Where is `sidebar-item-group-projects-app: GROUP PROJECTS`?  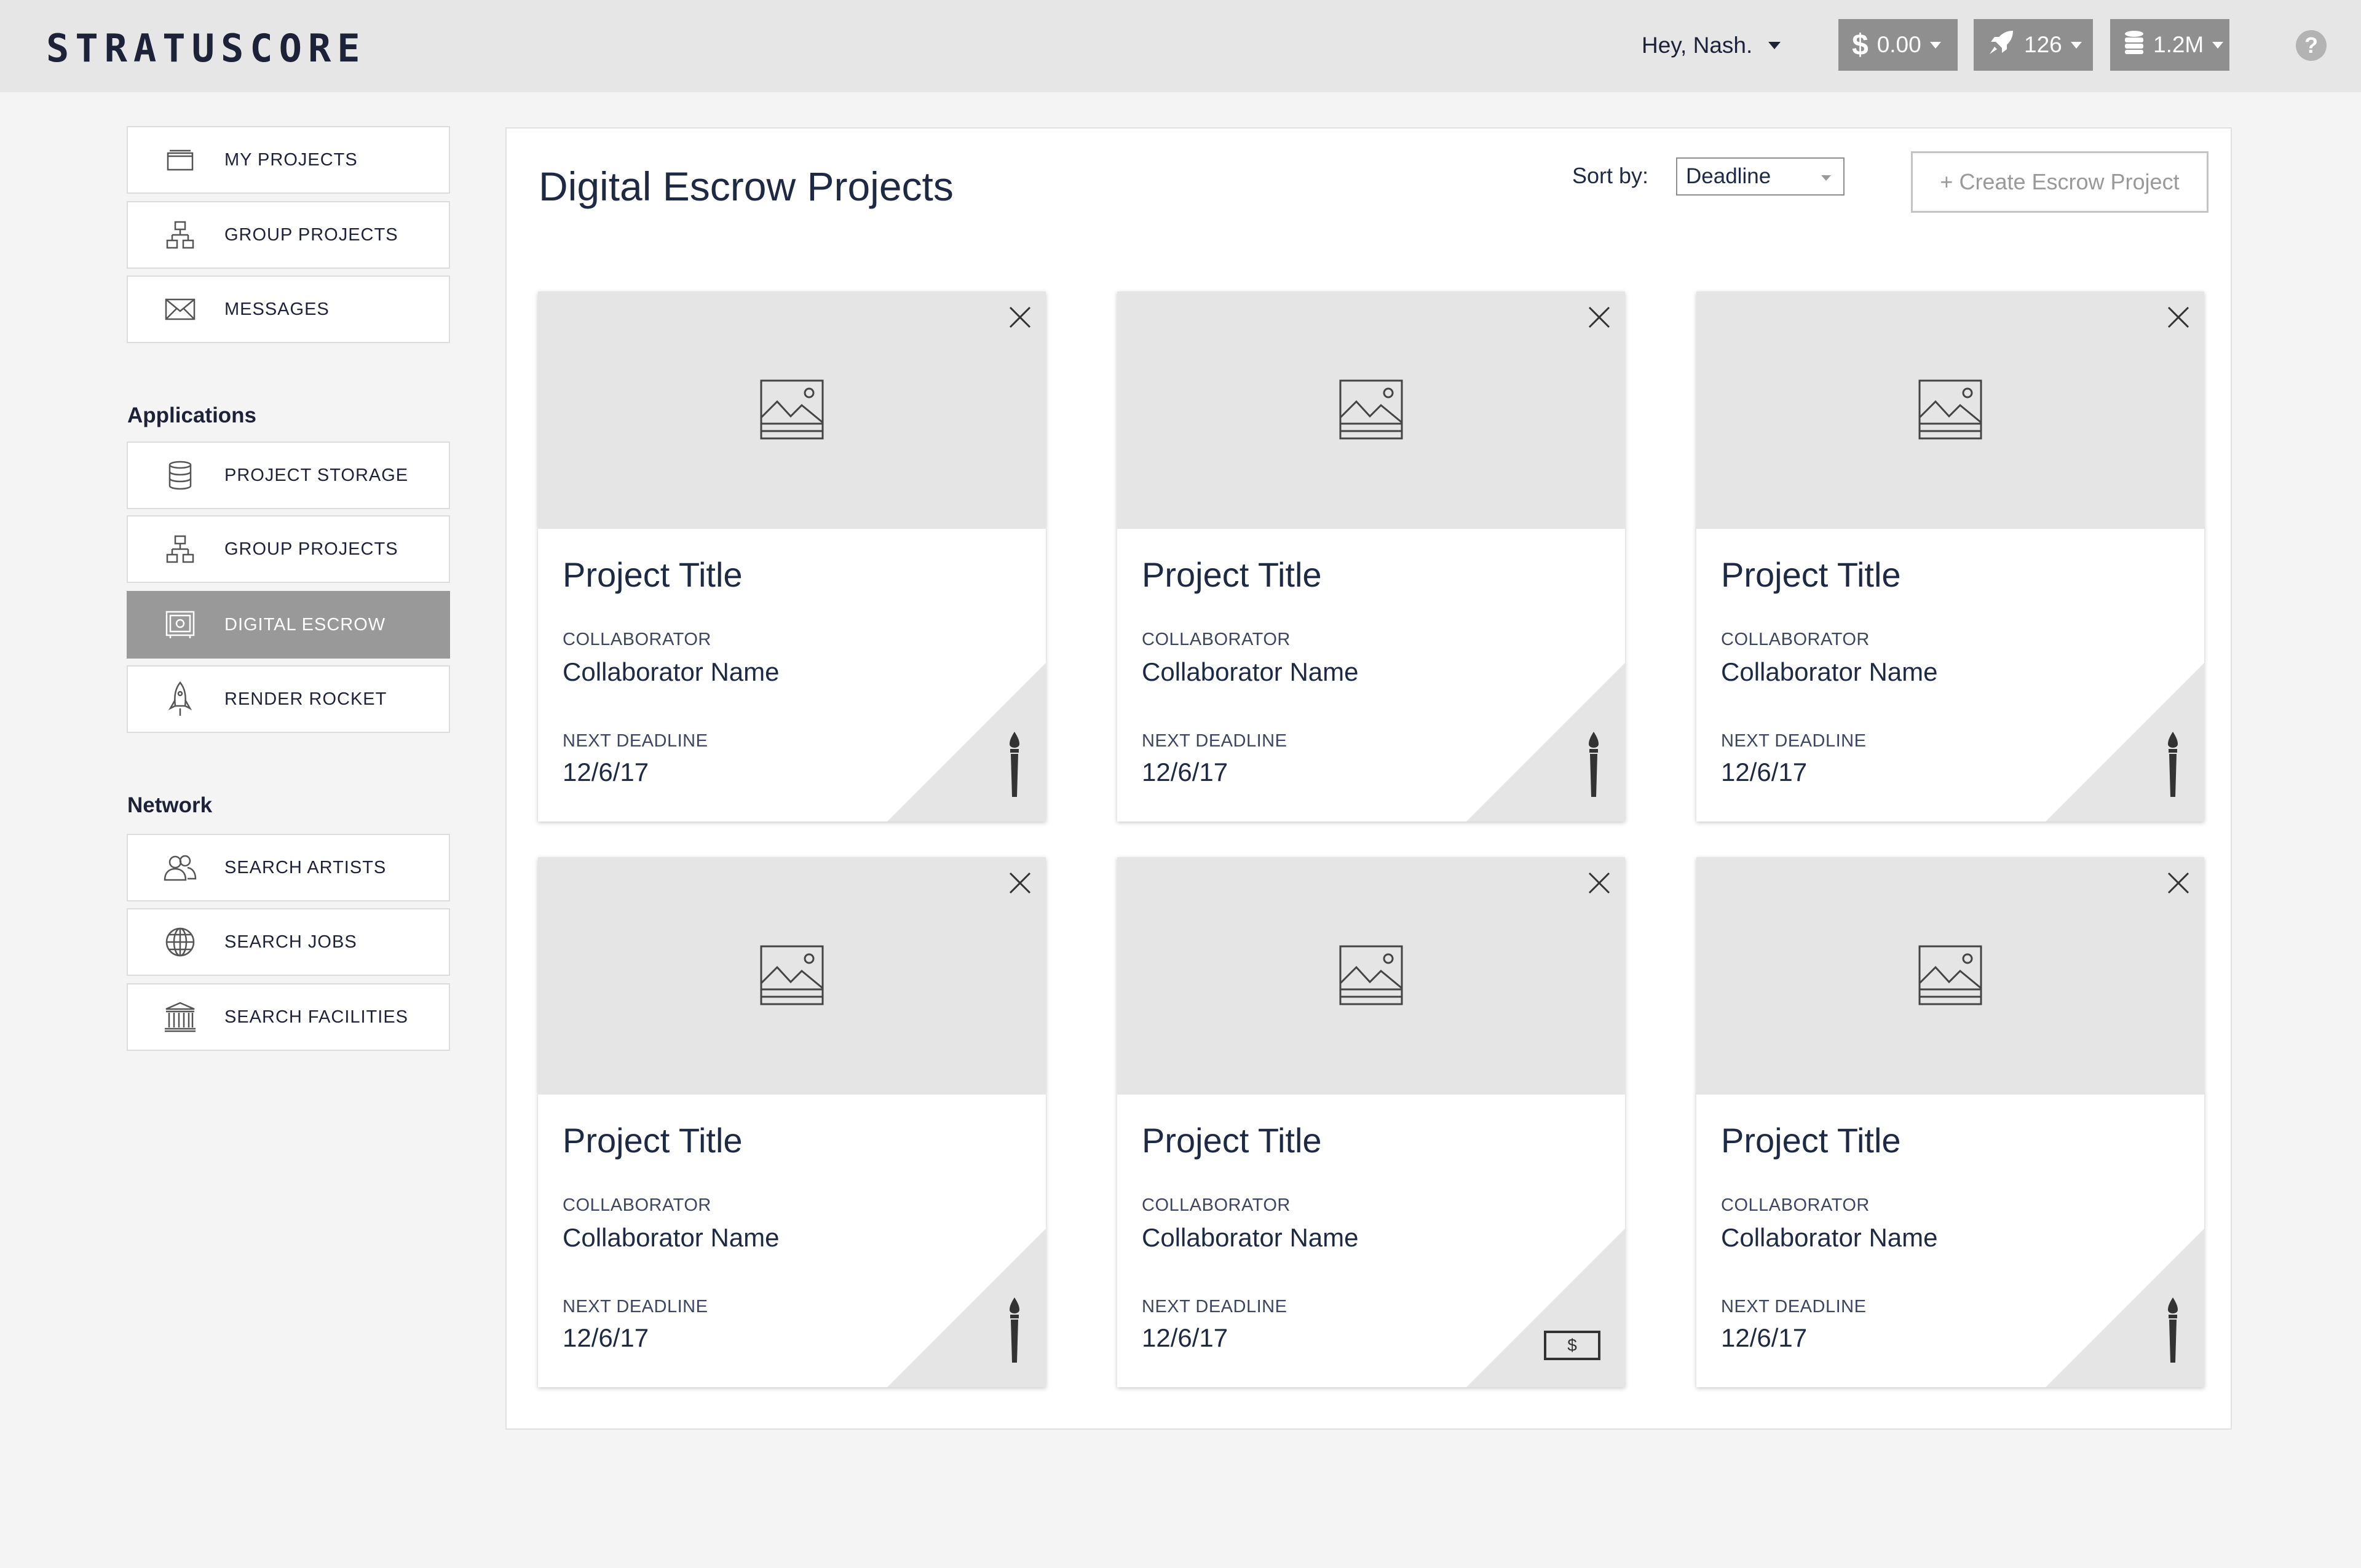 sidebar-item-group-projects-app: GROUP PROJECTS is located at coordinates (288, 549).